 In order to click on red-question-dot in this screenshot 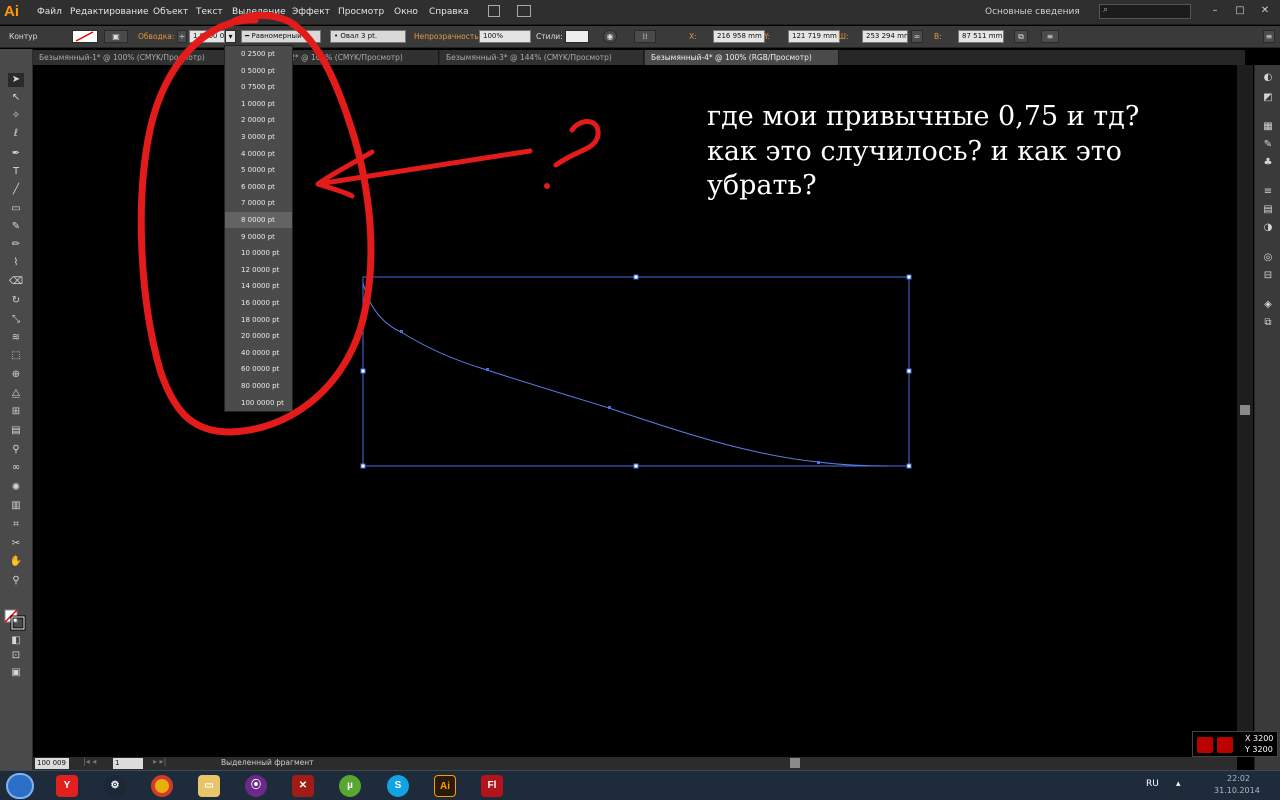, I will do `click(547, 186)`.